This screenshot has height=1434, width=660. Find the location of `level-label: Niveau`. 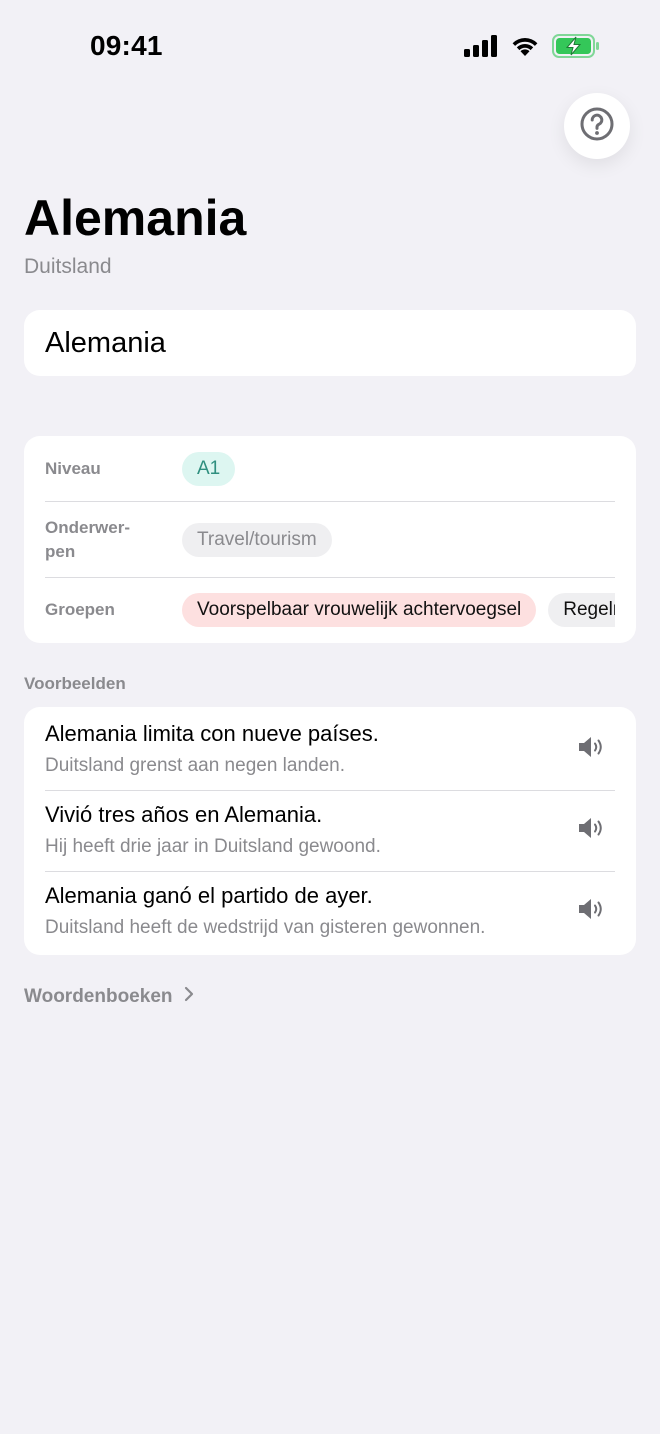

level-label: Niveau is located at coordinates (73, 468).